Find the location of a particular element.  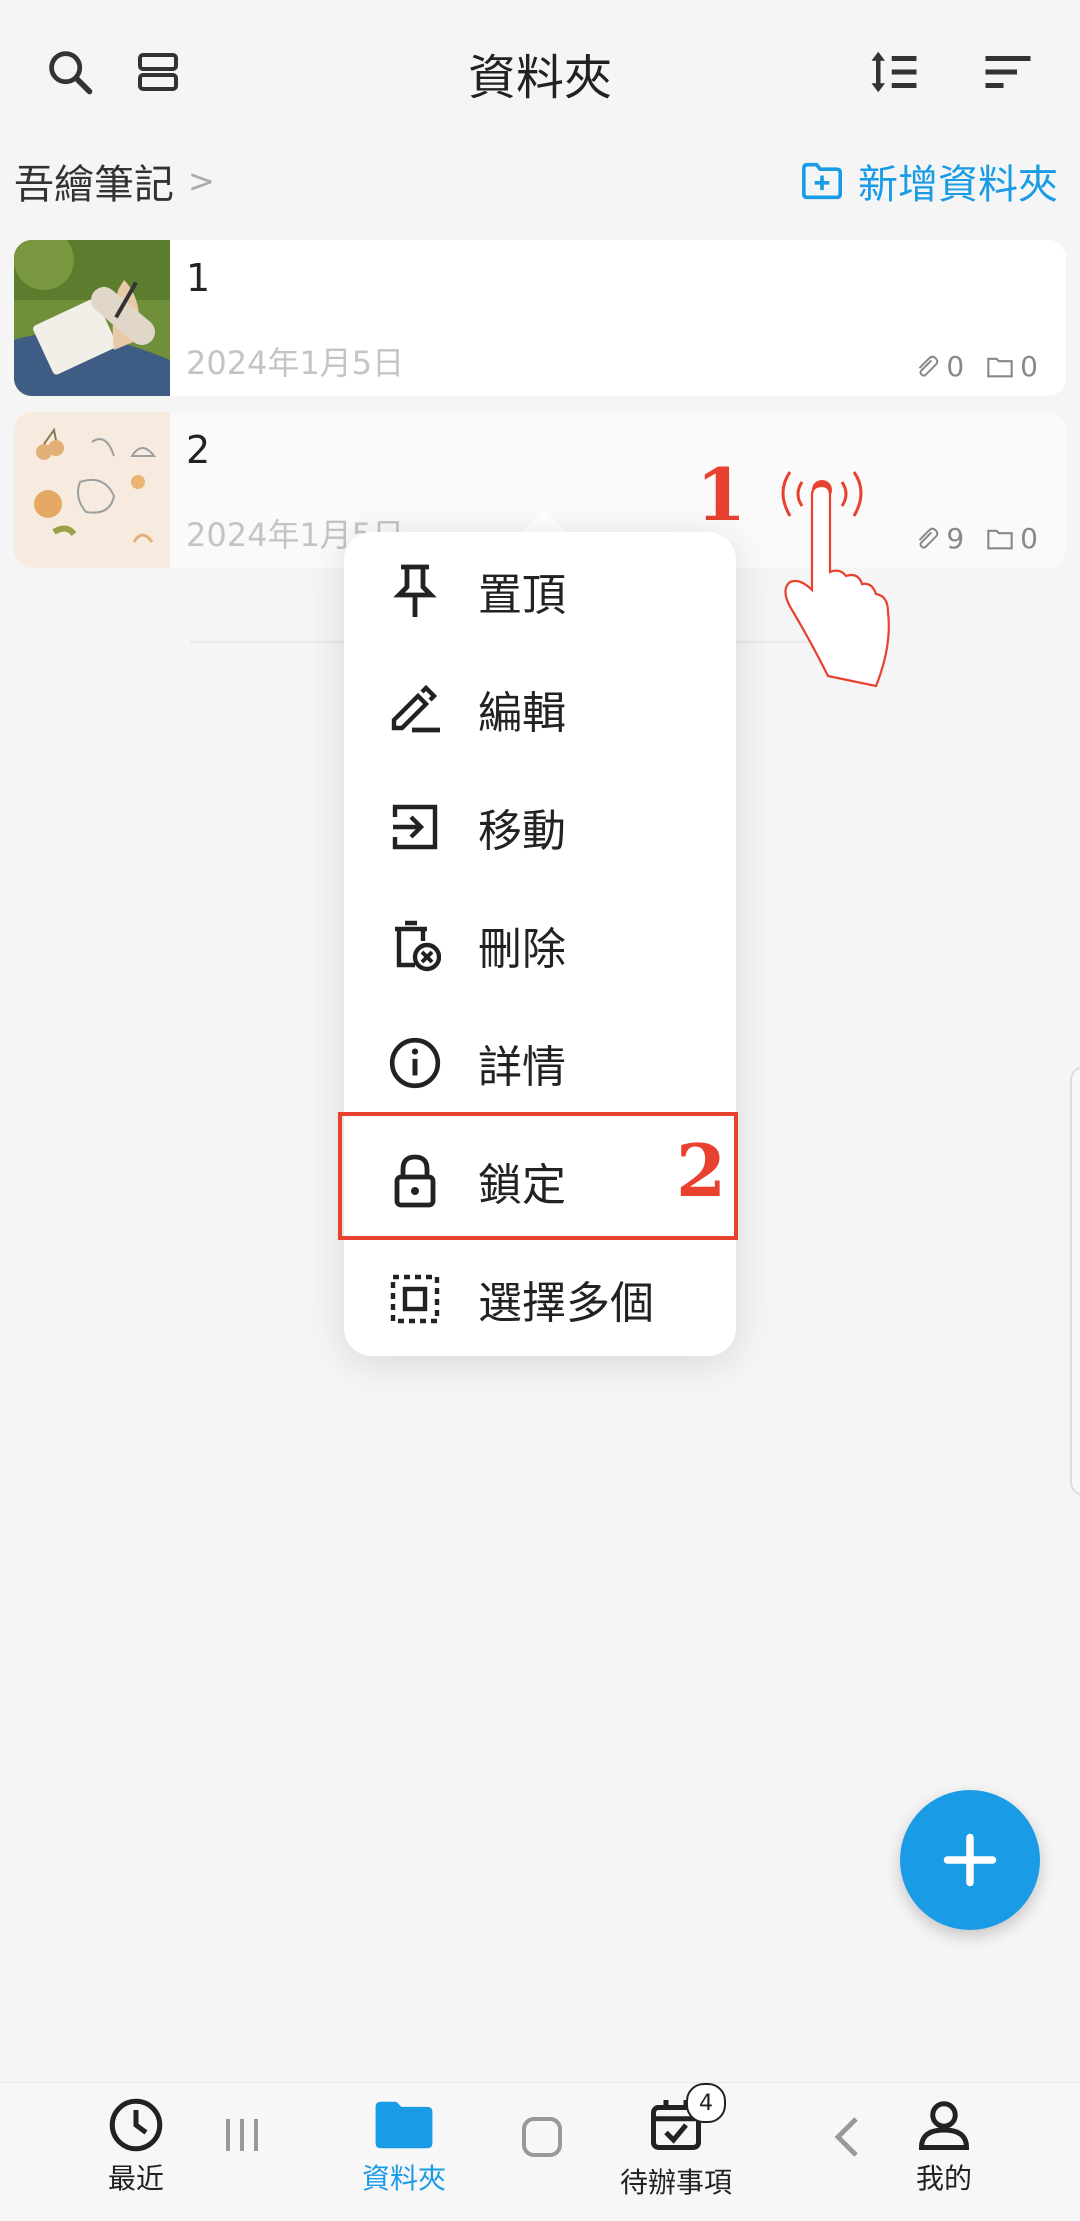

folder-plus-icon is located at coordinates (822, 181).